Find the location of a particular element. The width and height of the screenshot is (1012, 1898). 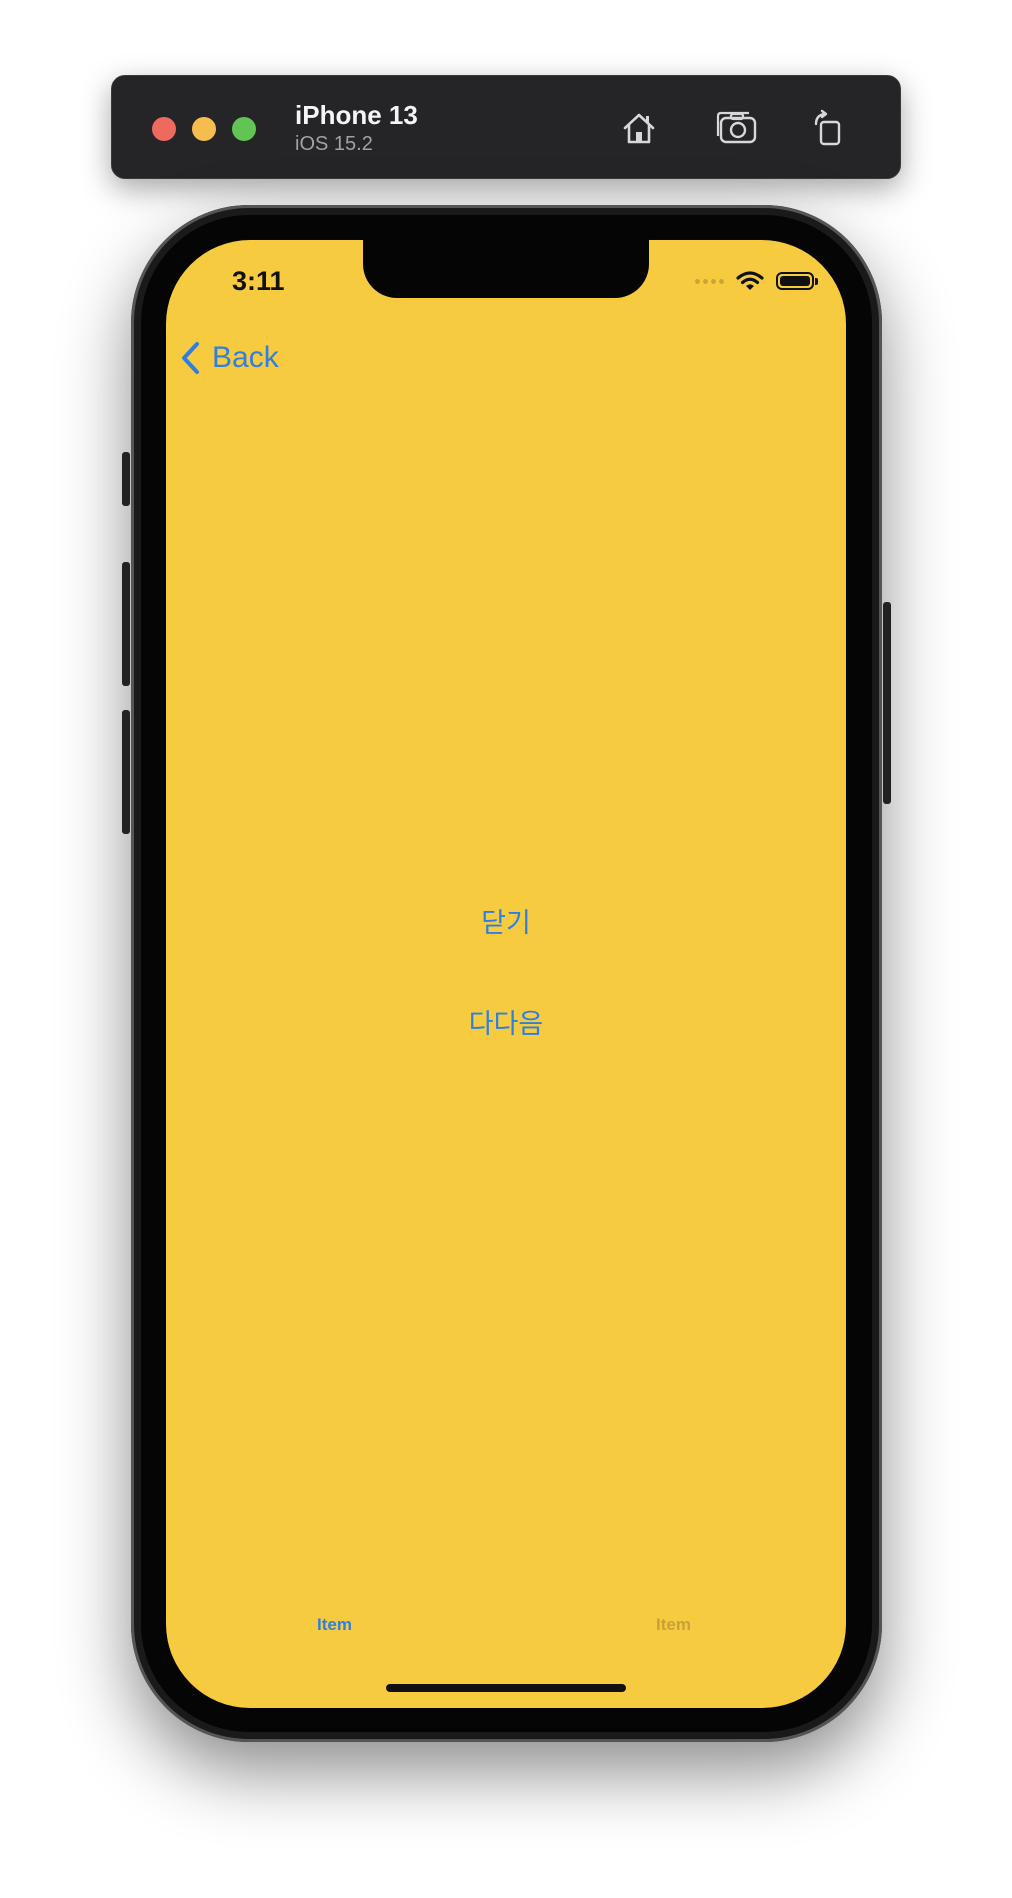

next-next-button: 다다음 is located at coordinates (506, 1025).